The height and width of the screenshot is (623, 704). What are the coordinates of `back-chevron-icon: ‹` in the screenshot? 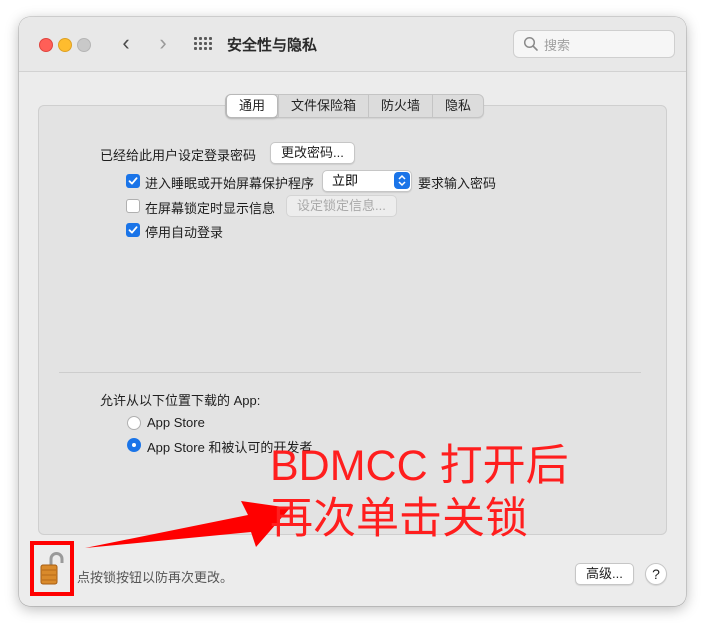 It's located at (126, 44).